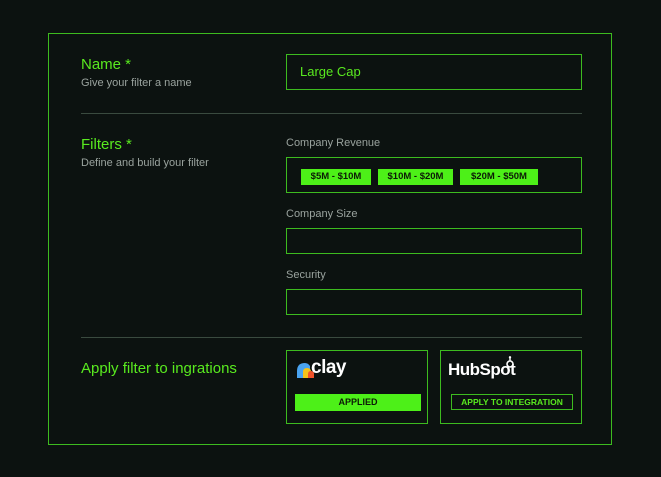 This screenshot has width=661, height=477. I want to click on name-section-subtitle: Give your filter a name, so click(136, 83).